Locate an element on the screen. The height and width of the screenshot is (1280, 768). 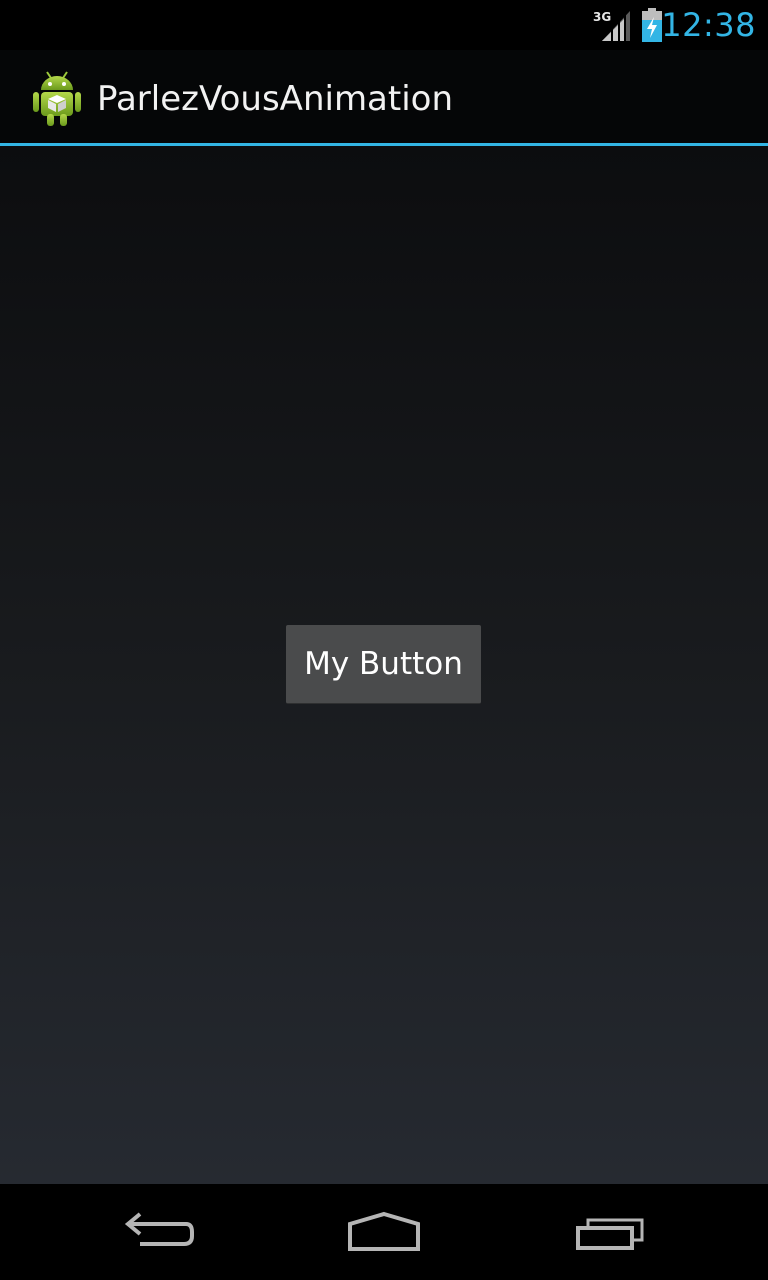
navigation-bar is located at coordinates (384, 1232).